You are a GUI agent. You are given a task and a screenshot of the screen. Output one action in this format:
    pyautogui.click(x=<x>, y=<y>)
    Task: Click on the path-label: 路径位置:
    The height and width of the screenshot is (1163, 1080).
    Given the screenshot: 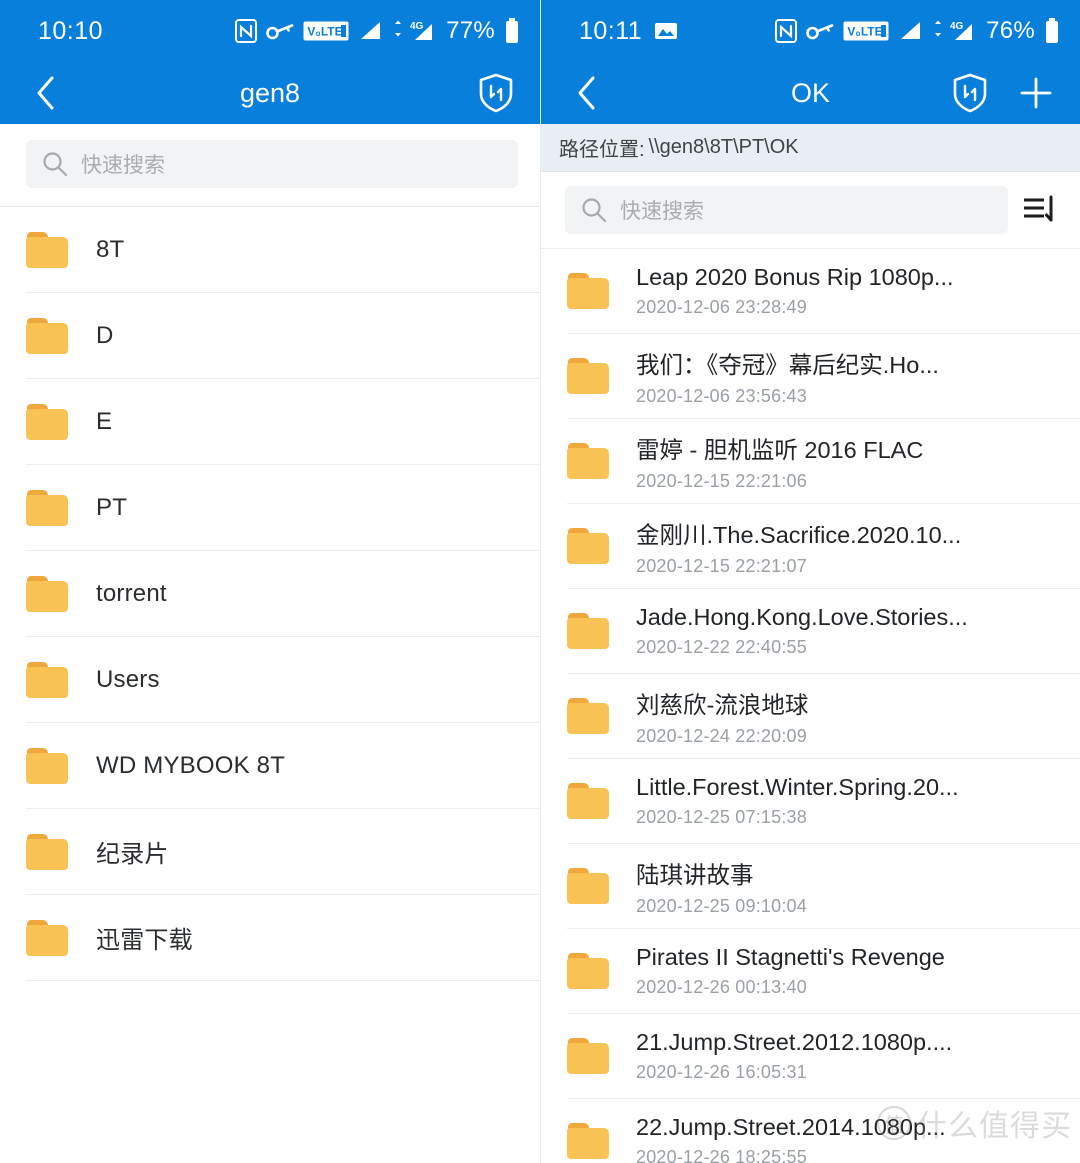 What is the action you would take?
    pyautogui.click(x=602, y=150)
    